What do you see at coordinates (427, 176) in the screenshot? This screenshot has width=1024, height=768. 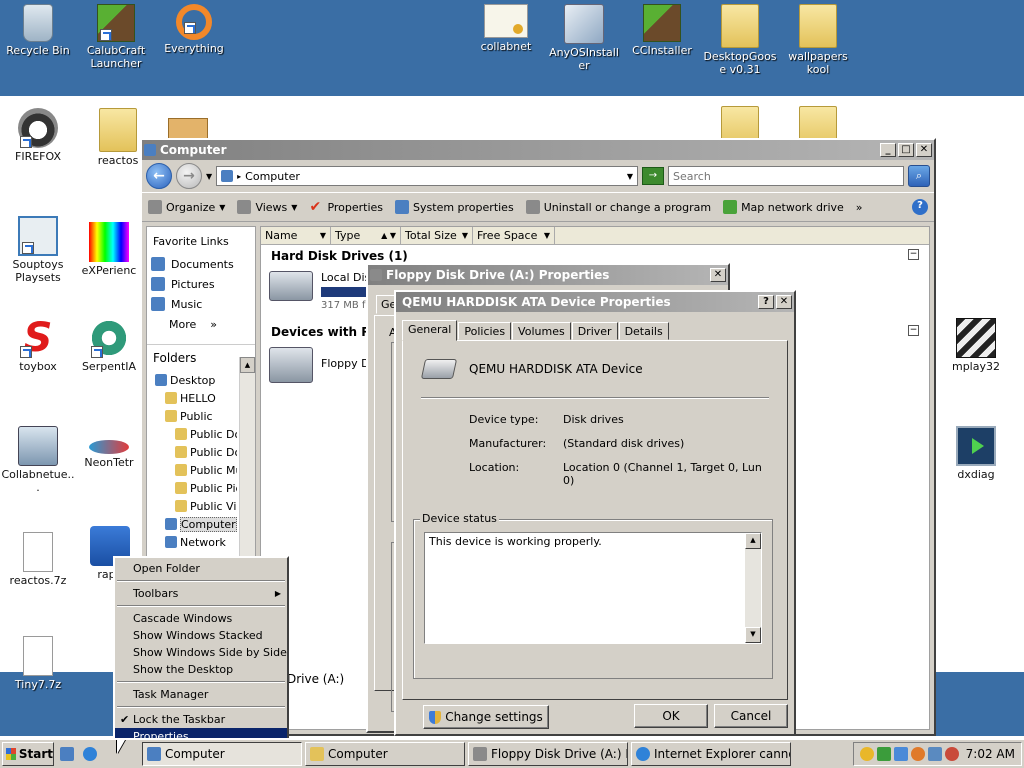 I see `address-bar: ▸ Computer ▼` at bounding box center [427, 176].